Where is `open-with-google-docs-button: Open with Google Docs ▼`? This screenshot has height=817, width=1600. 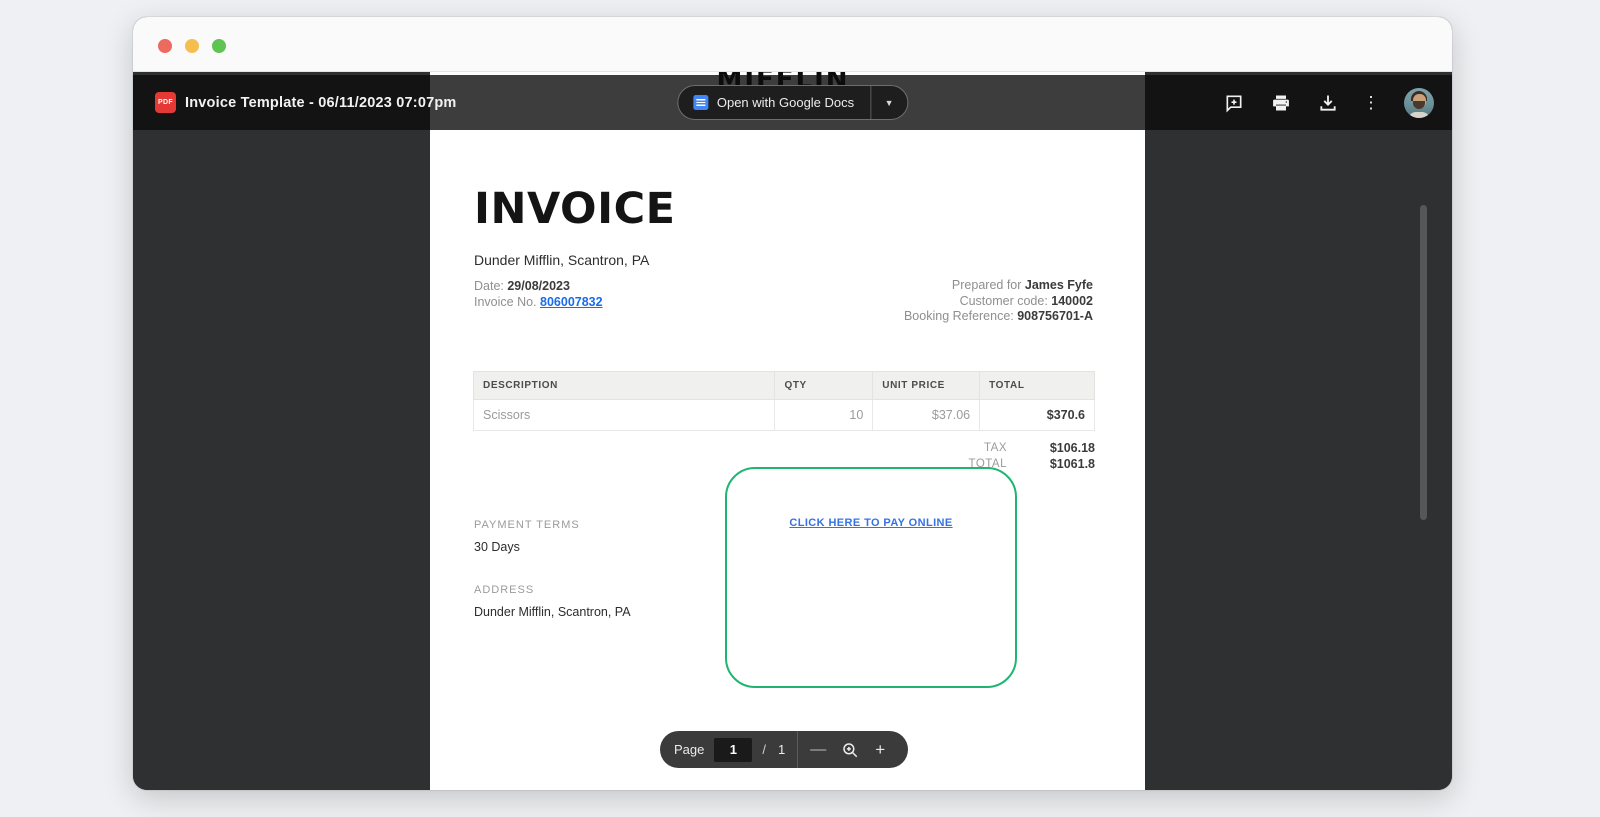 open-with-google-docs-button: Open with Google Docs ▼ is located at coordinates (792, 102).